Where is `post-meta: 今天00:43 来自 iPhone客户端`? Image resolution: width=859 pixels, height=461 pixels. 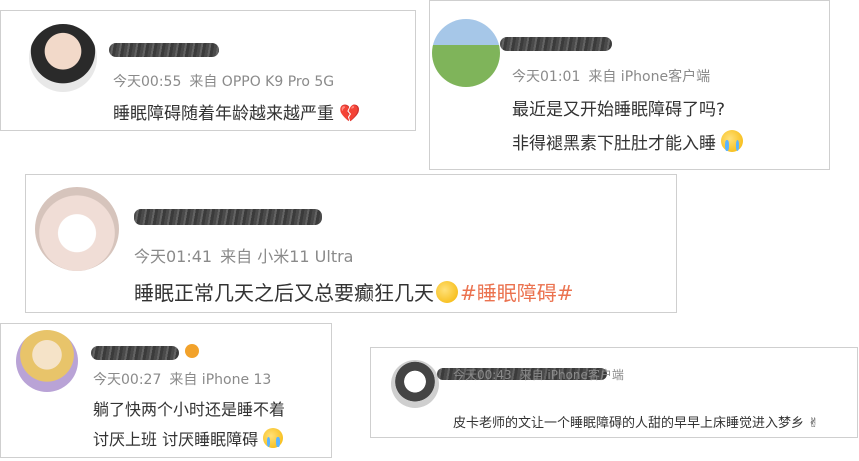
post-meta: 今天00:43 来自 iPhone客户端 is located at coordinates (538, 374).